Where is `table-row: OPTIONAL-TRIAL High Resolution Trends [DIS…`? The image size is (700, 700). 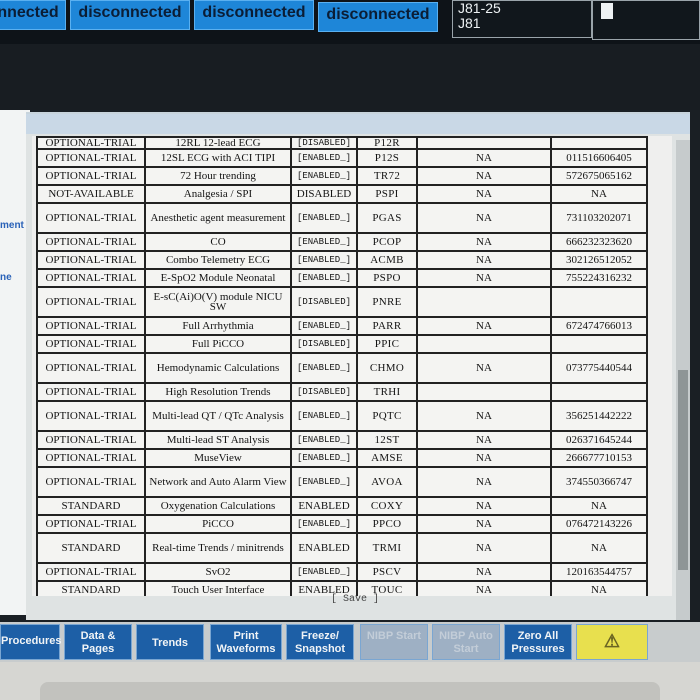 table-row: OPTIONAL-TRIAL High Resolution Trends [DIS… is located at coordinates (342, 392).